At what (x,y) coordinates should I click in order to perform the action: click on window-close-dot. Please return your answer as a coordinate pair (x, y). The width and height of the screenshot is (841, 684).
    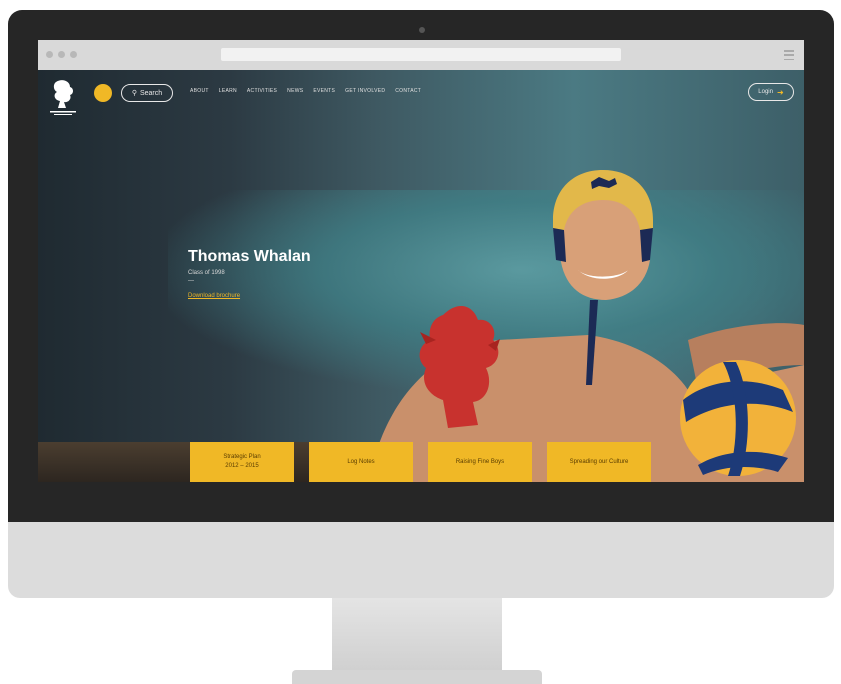
    Looking at the image, I should click on (49, 54).